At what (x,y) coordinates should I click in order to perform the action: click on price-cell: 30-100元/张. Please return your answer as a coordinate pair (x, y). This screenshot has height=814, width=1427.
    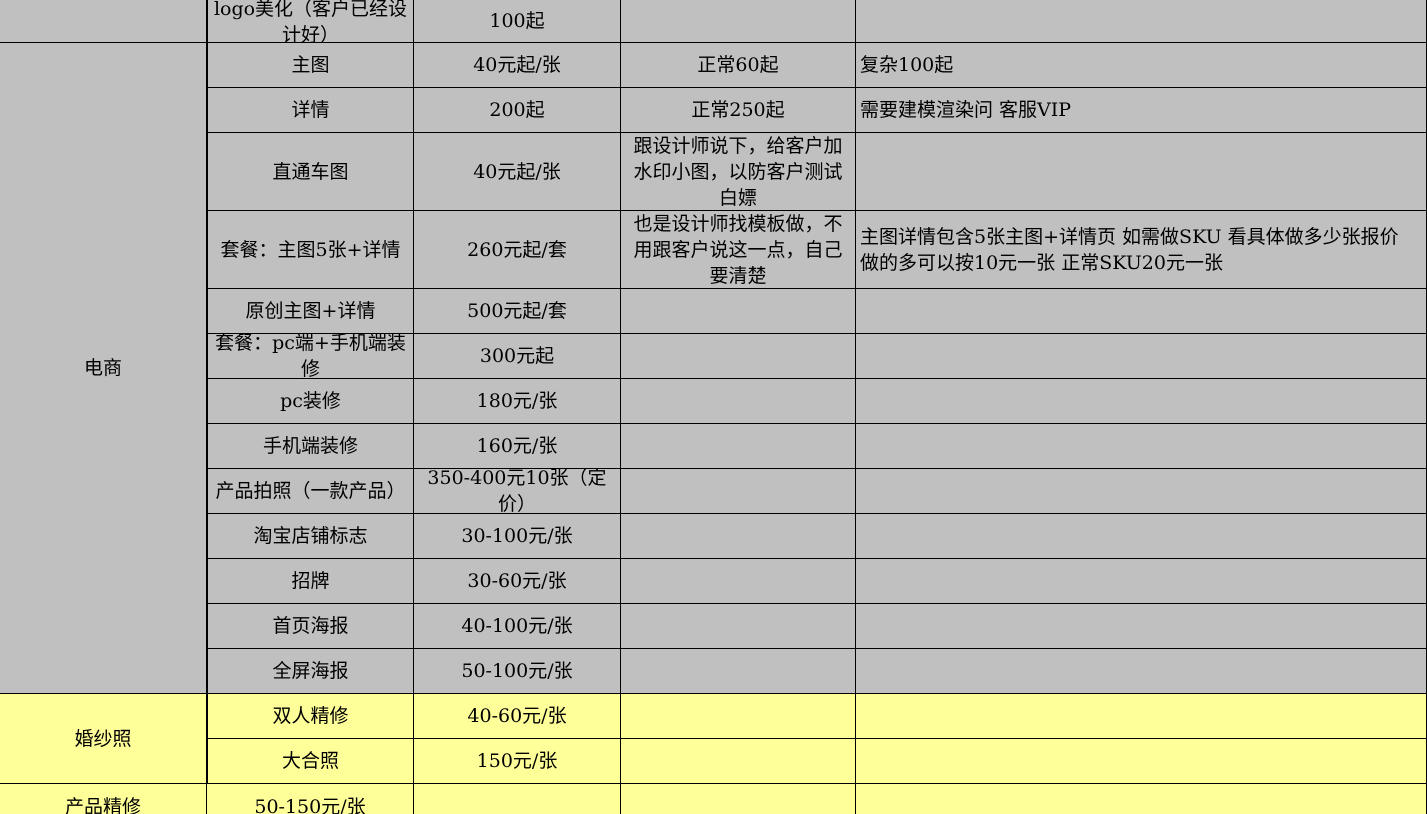
    Looking at the image, I should click on (517, 536).